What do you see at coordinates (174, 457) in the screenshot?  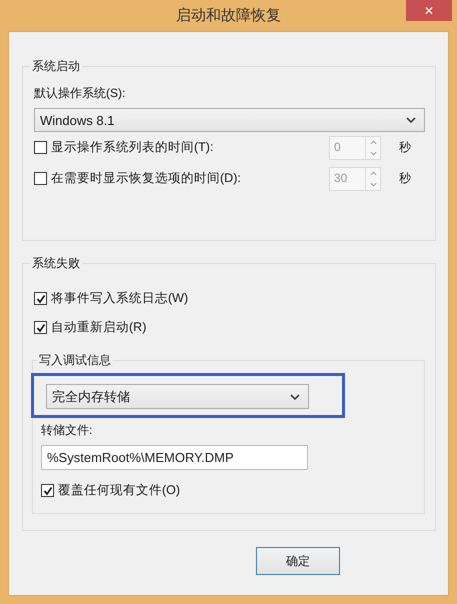 I see `dump-file-field: %SystemRoot%\MEMORY.DMP` at bounding box center [174, 457].